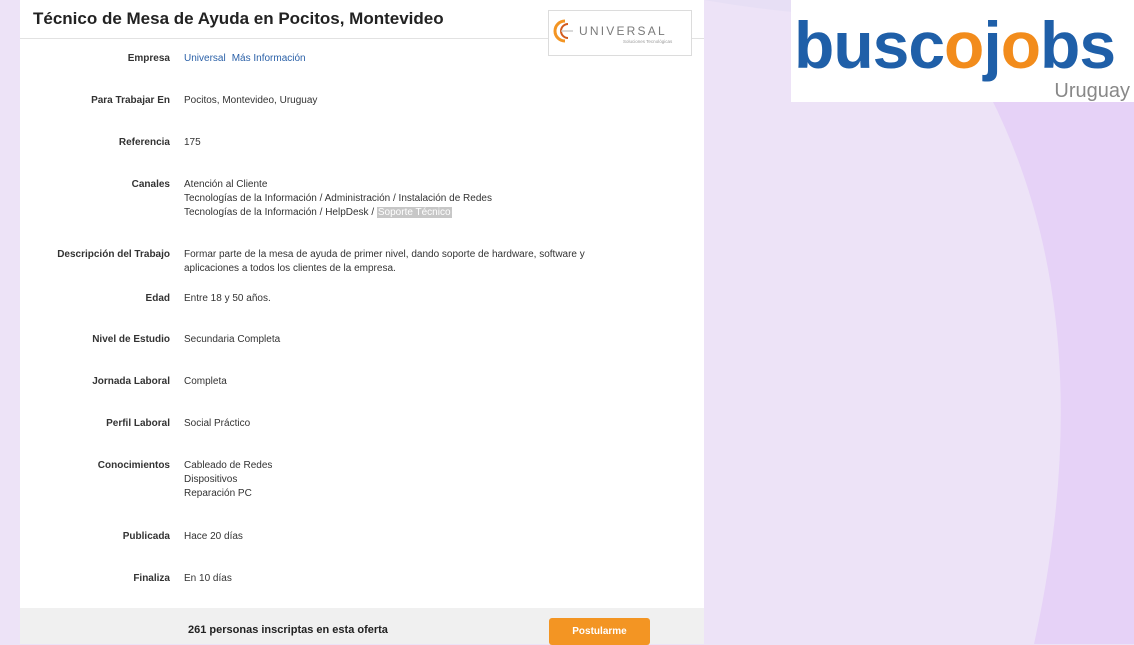 The height and width of the screenshot is (645, 1134). What do you see at coordinates (227, 298) in the screenshot?
I see `field-value: Entre 18 y 50 años.` at bounding box center [227, 298].